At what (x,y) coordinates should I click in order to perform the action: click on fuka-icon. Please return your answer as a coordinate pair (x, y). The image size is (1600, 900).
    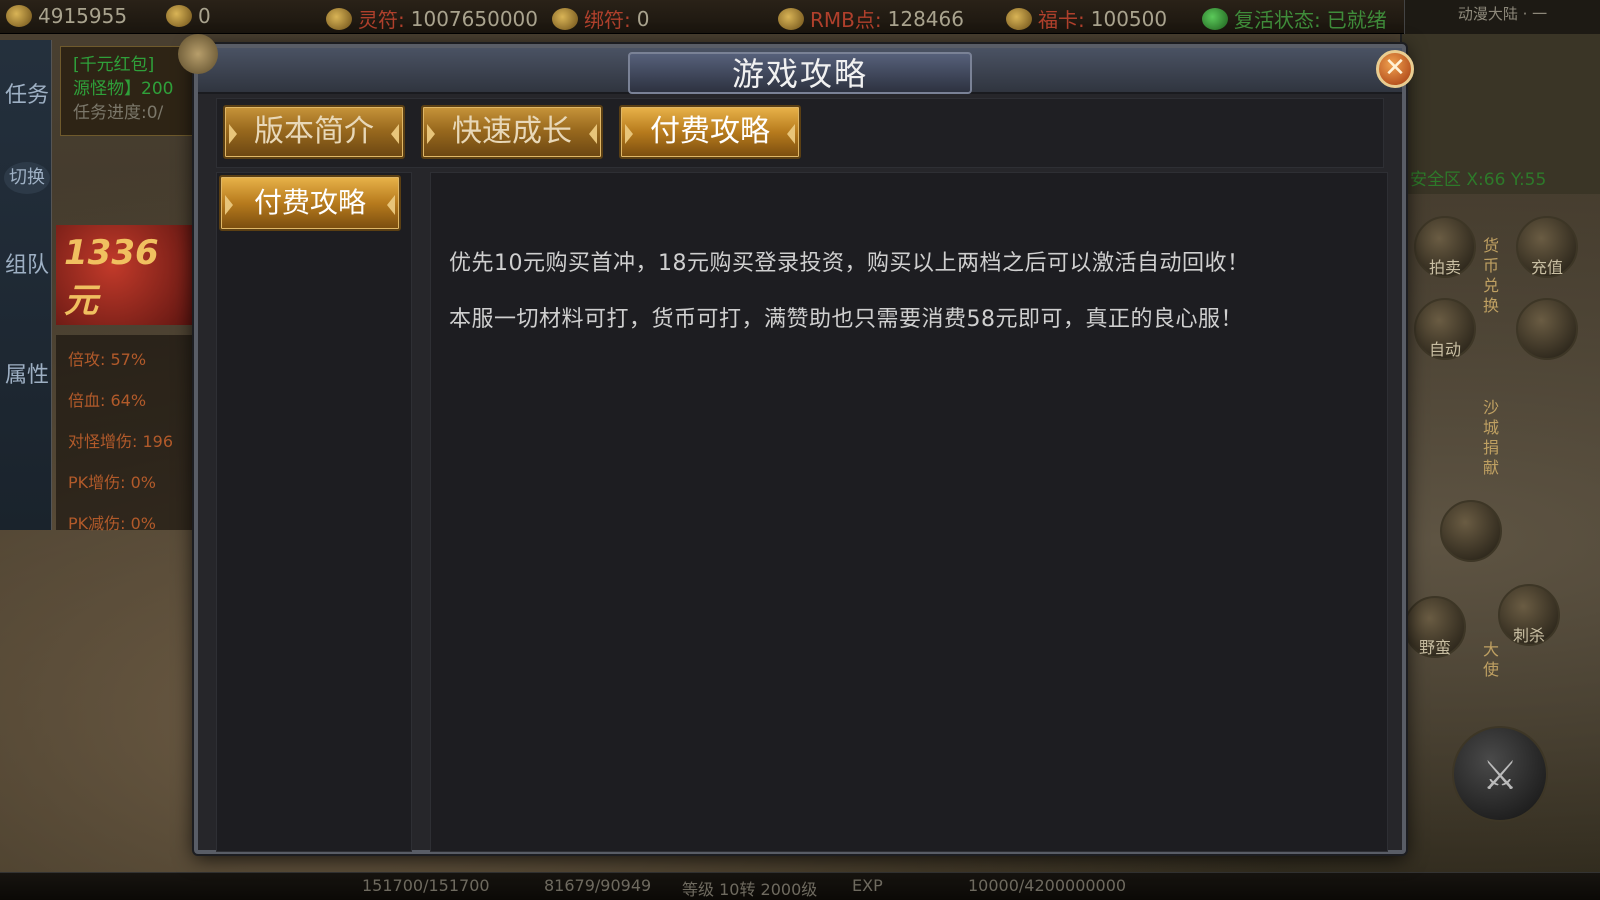
    Looking at the image, I should click on (1019, 18).